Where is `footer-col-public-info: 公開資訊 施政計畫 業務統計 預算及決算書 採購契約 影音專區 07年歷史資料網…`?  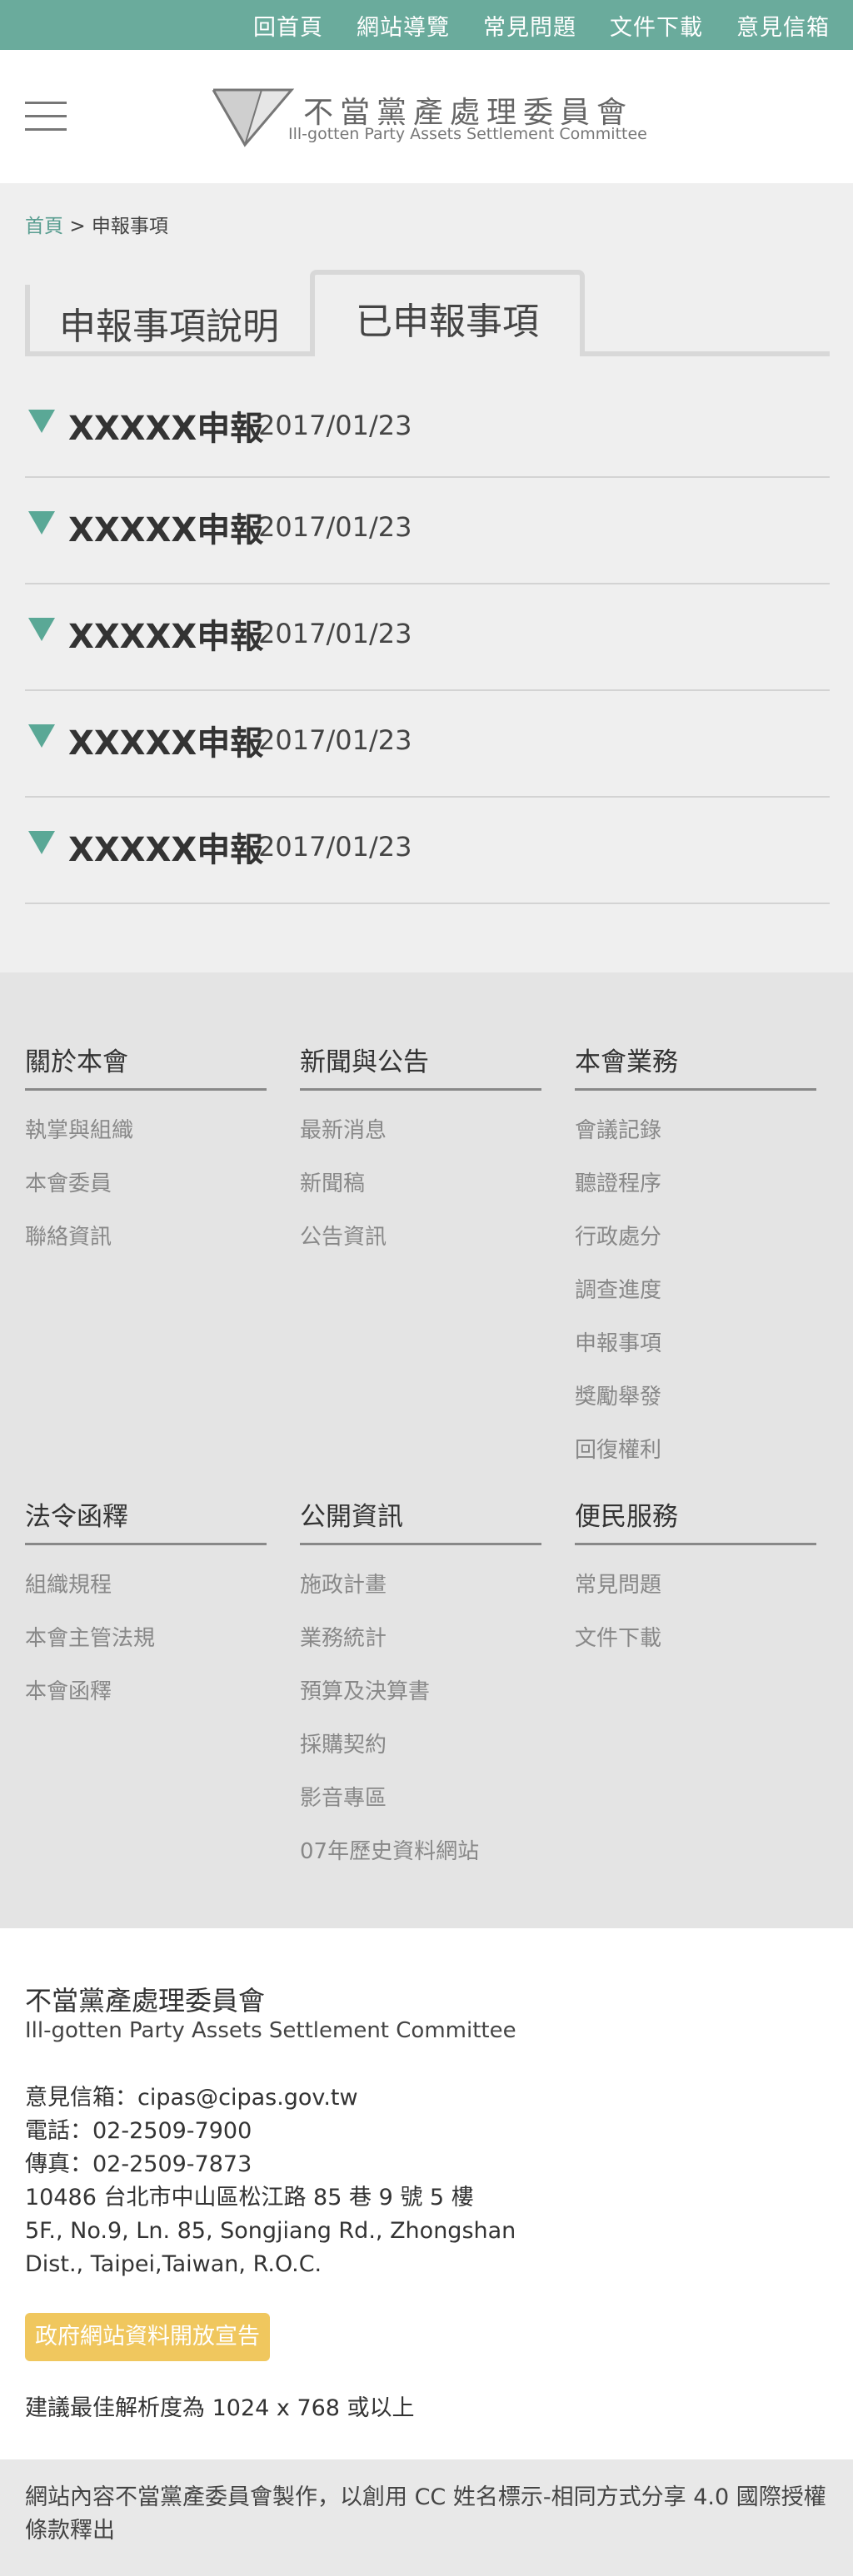
footer-col-public-info: 公開資訊 施政計畫 業務統計 預算及決算書 採購契約 影音專區 07年歷史資料網… is located at coordinates (420, 1686).